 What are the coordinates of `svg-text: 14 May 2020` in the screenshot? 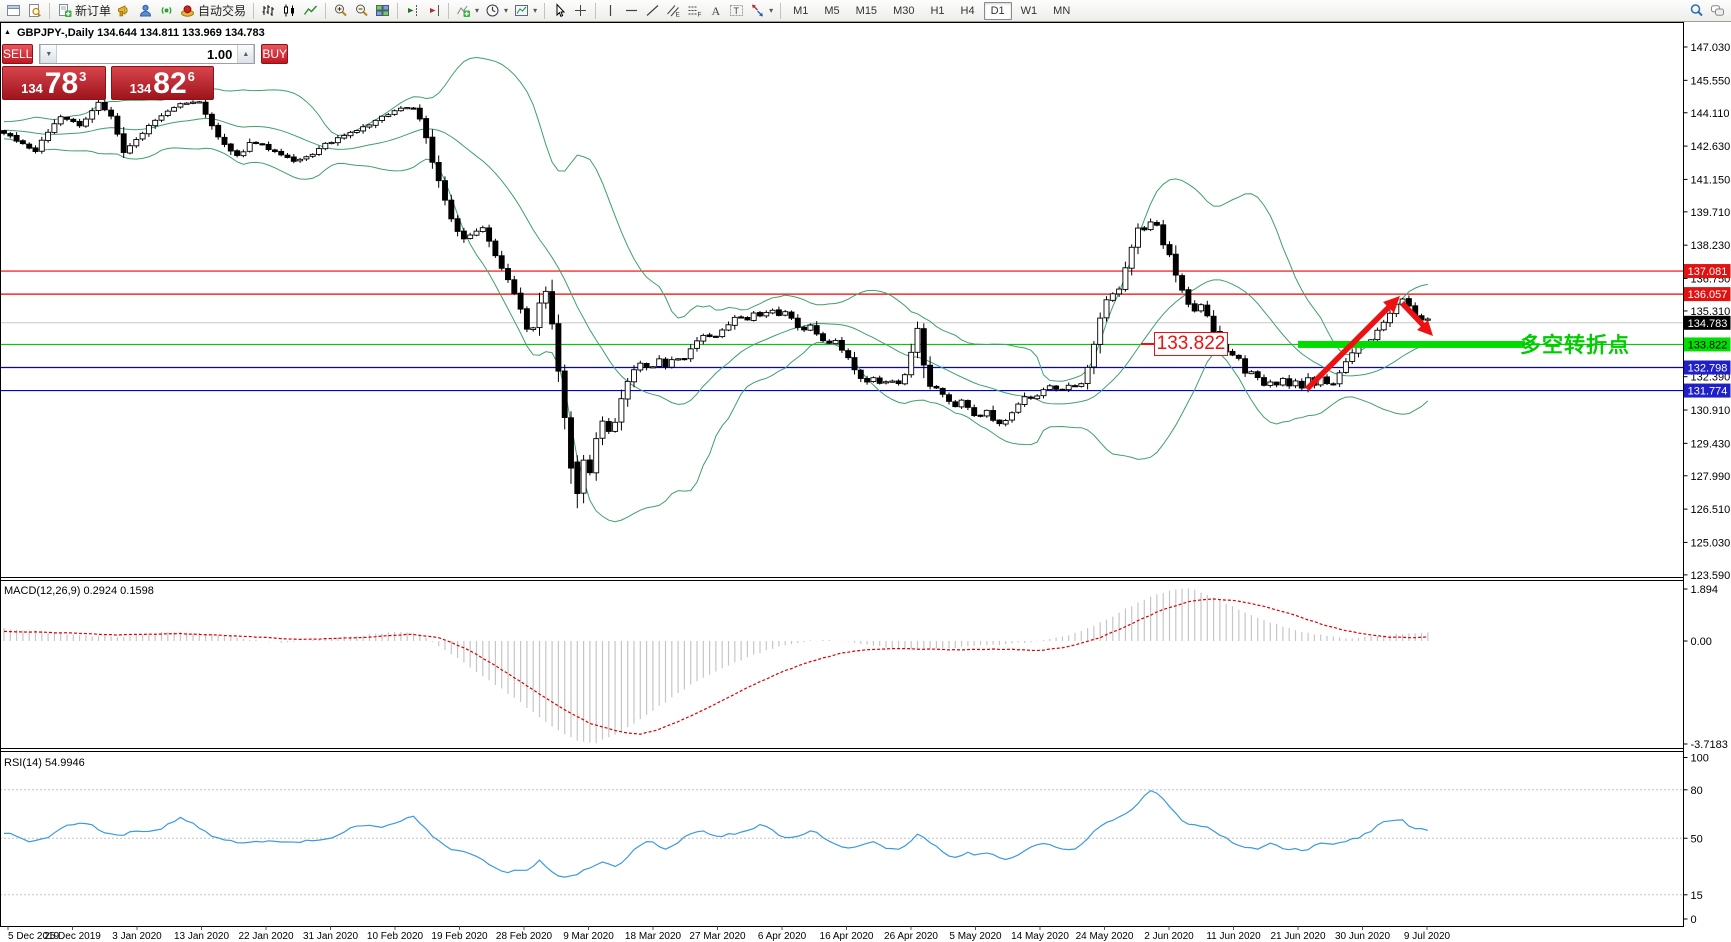 It's located at (1040, 936).